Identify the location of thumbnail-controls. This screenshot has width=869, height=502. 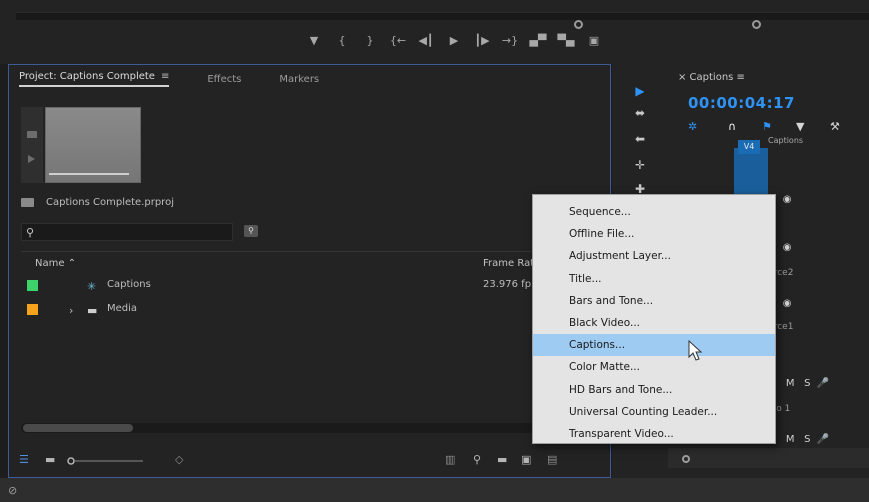
(32, 145).